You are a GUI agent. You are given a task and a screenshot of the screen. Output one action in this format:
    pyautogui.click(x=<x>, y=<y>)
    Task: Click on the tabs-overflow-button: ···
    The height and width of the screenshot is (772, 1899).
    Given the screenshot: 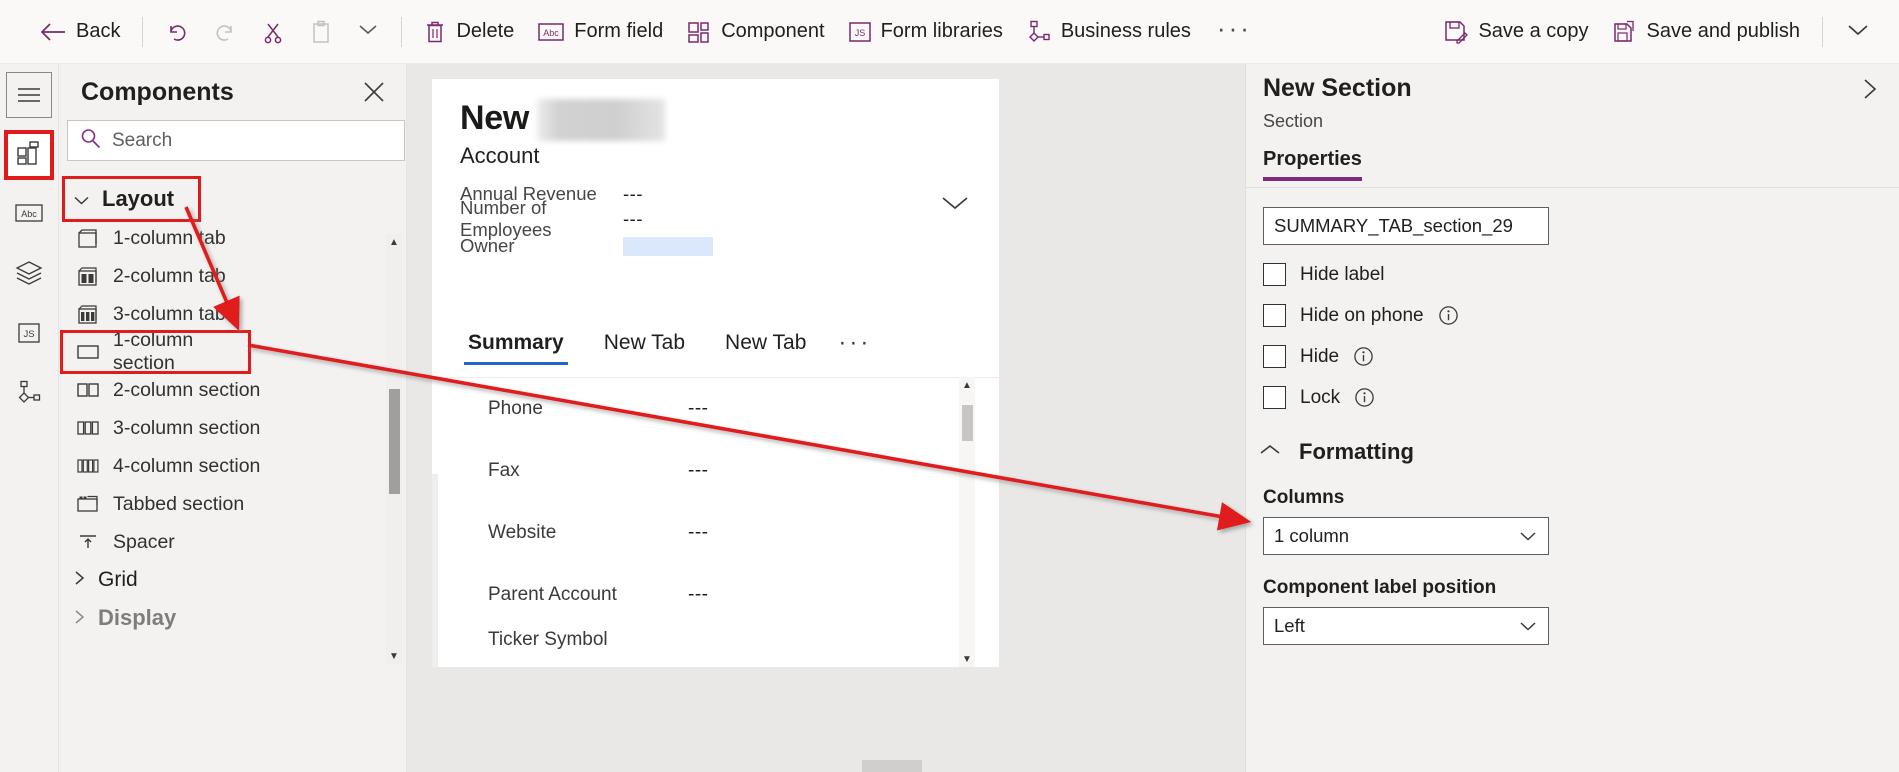 What is the action you would take?
    pyautogui.click(x=854, y=342)
    